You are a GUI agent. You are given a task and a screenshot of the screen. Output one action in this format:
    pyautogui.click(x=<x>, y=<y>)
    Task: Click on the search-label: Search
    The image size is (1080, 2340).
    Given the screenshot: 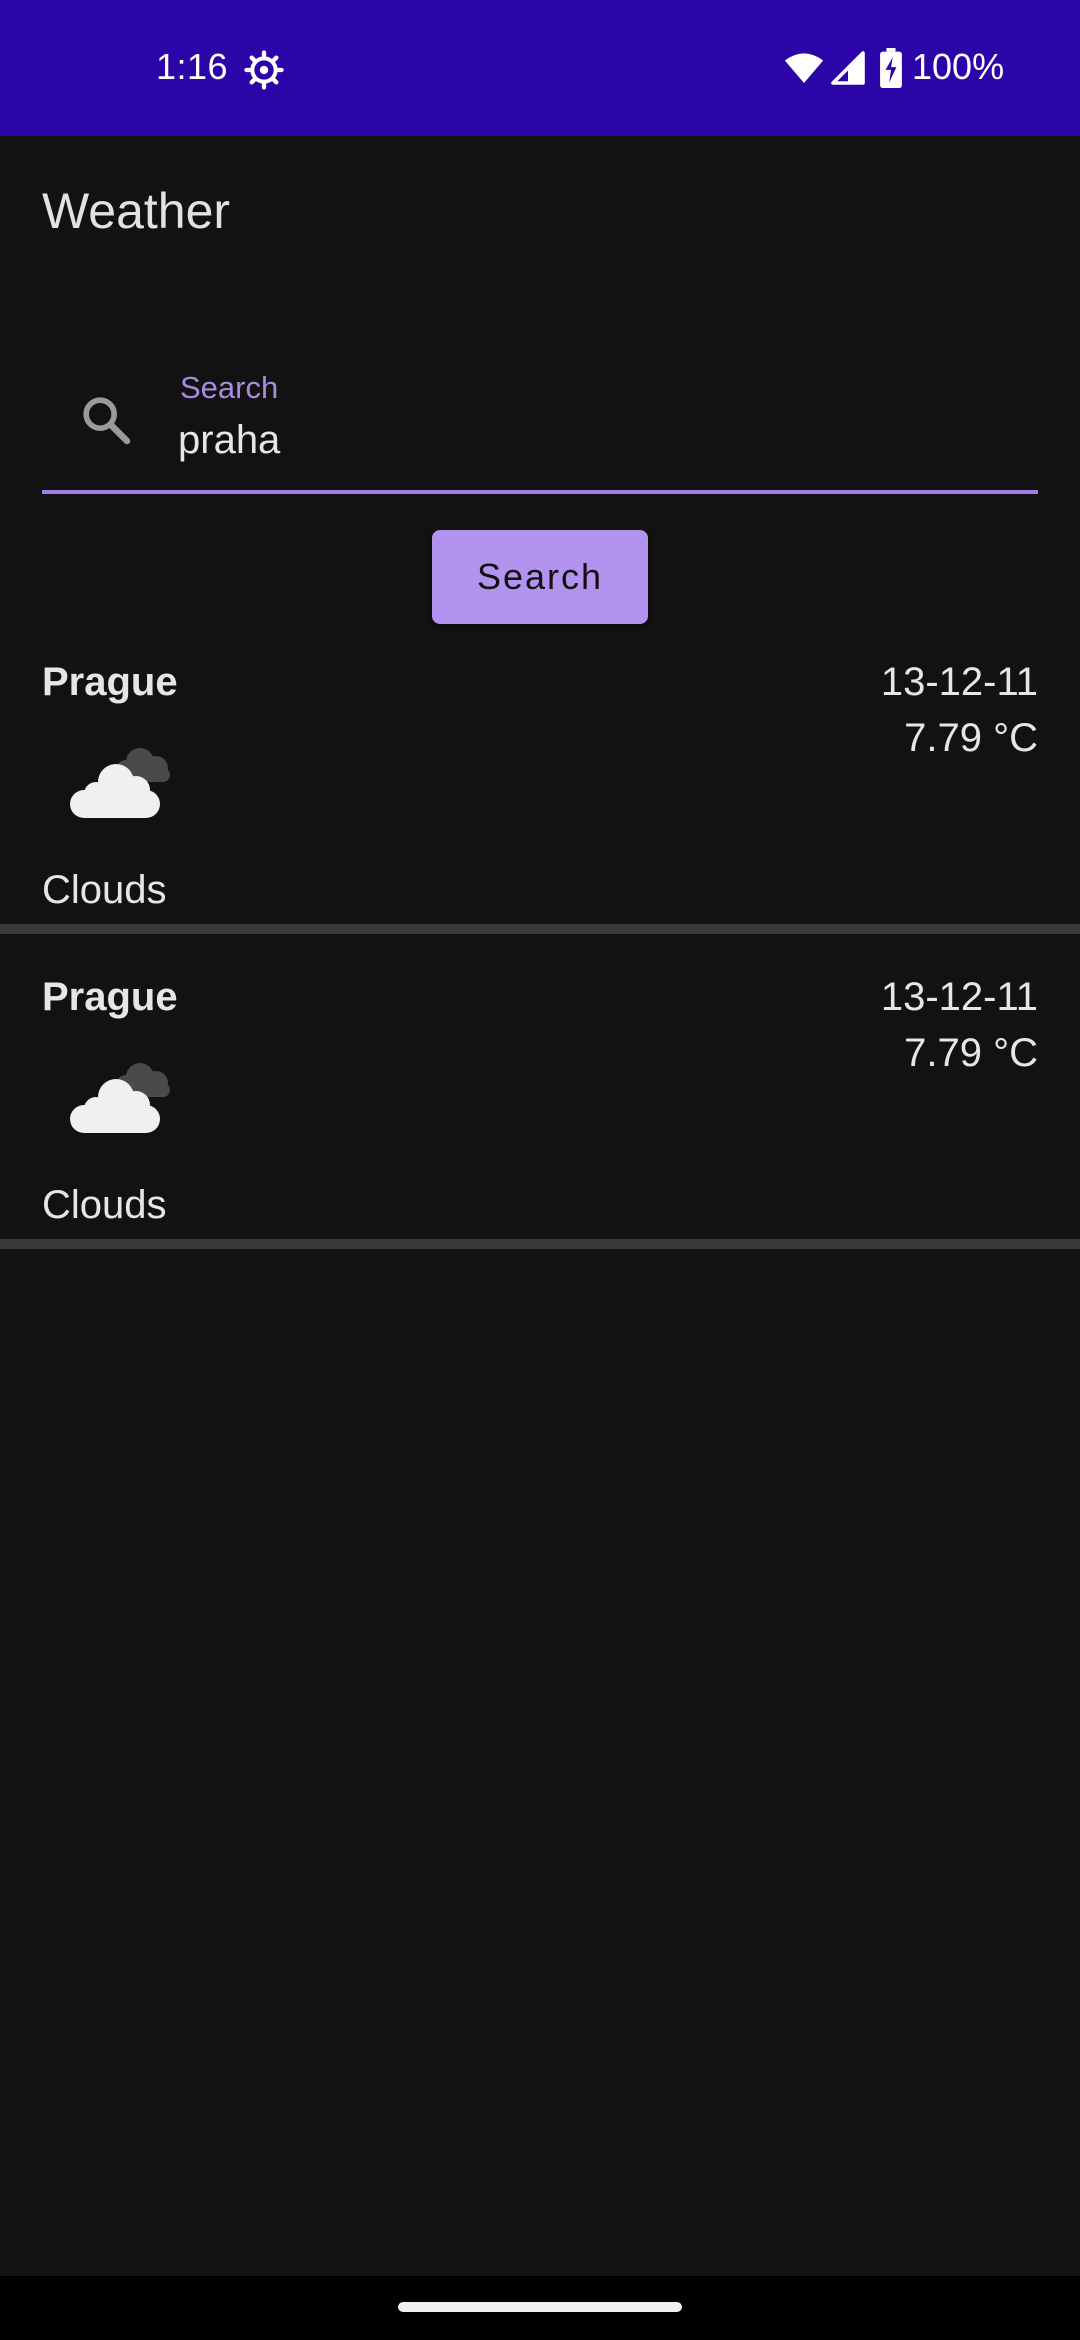 What is the action you would take?
    pyautogui.click(x=229, y=387)
    